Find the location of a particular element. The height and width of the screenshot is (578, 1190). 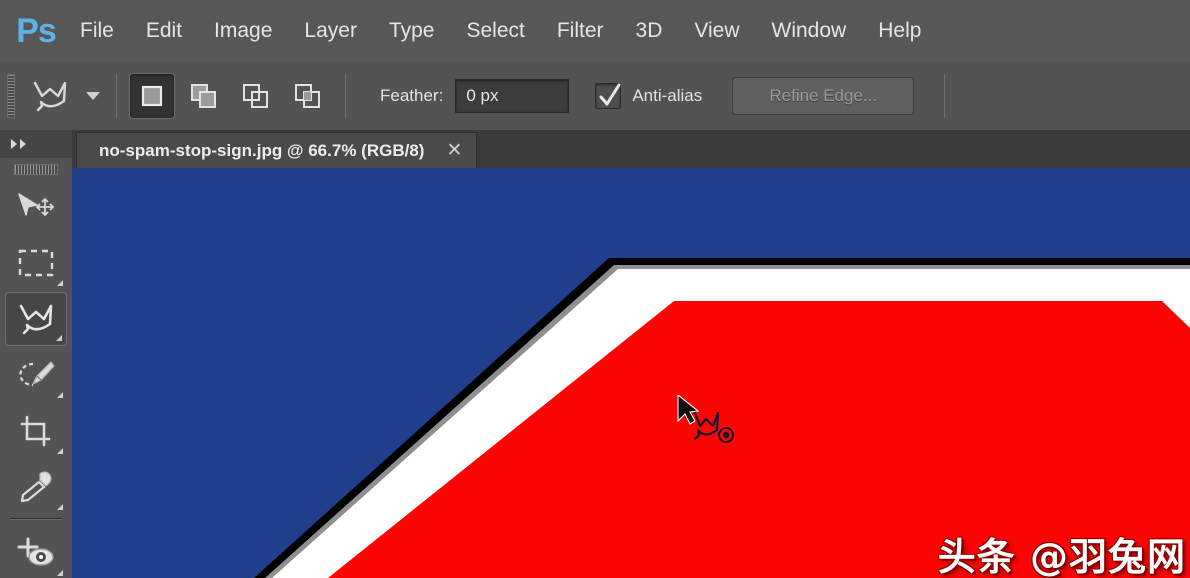

feather-input is located at coordinates (512, 96).